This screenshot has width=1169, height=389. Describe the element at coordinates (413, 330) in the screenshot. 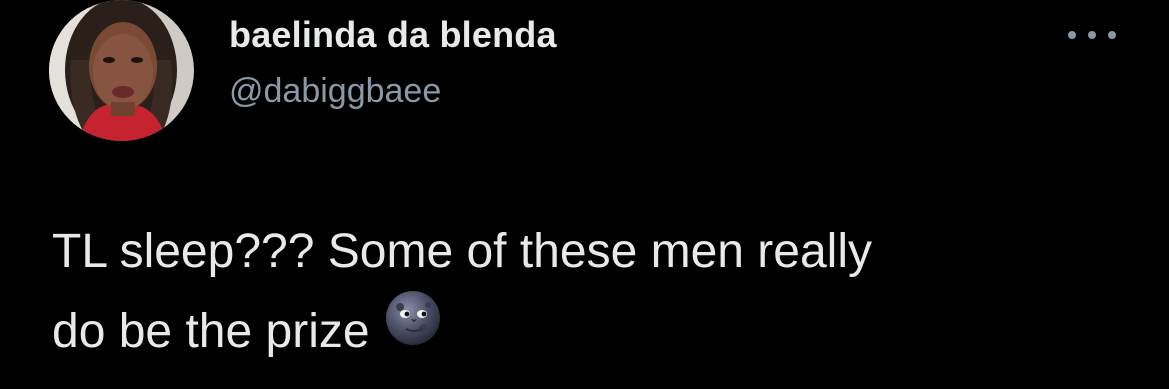

I see `new-moon-face-emoji-icon` at that location.